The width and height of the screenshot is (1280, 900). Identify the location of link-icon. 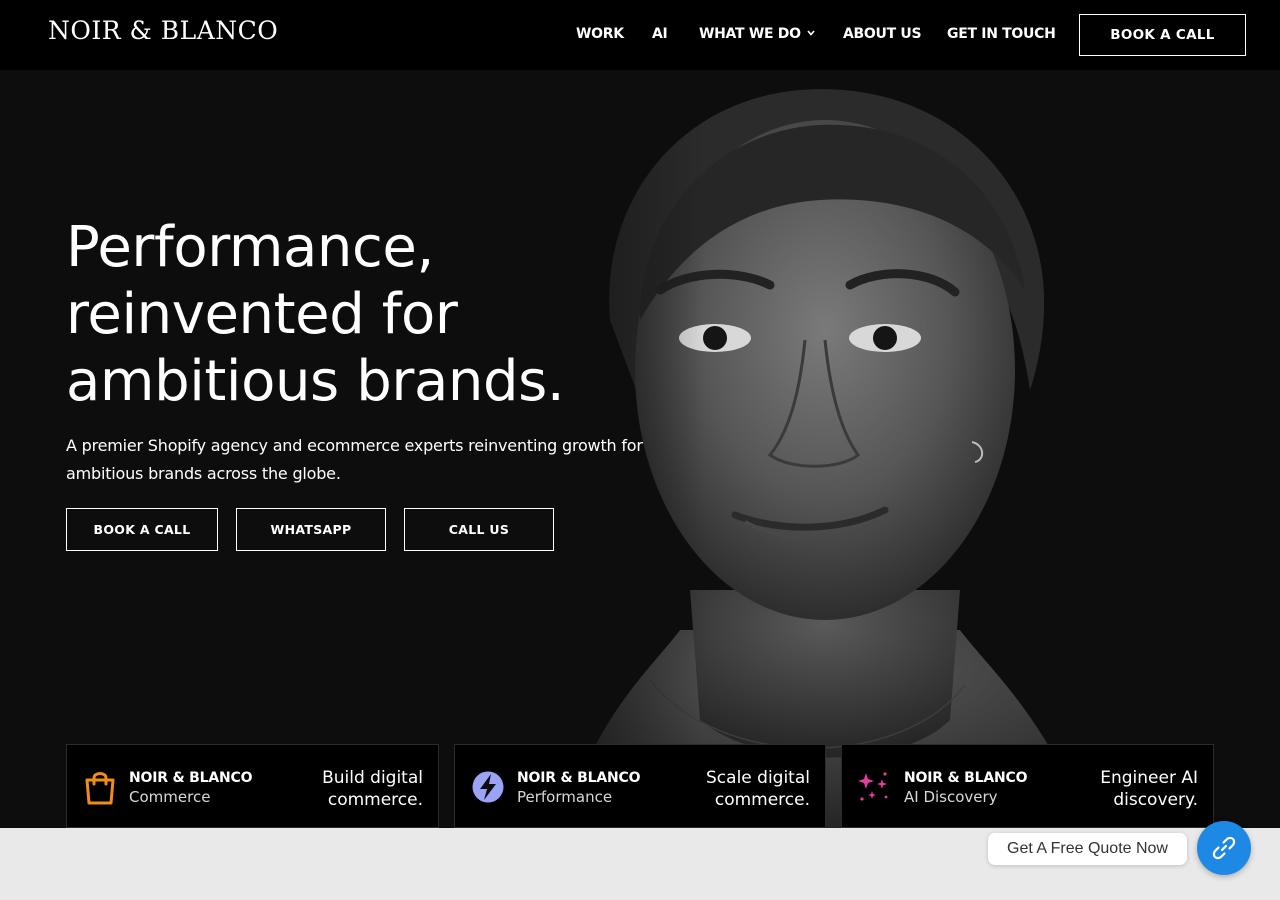
(1224, 848).